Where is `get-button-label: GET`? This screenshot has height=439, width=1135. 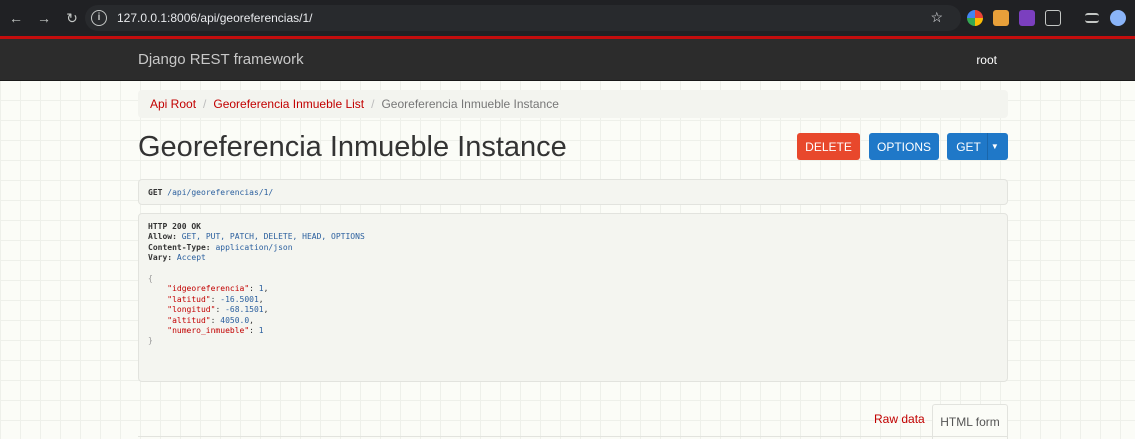
get-button-label: GET is located at coordinates (968, 146).